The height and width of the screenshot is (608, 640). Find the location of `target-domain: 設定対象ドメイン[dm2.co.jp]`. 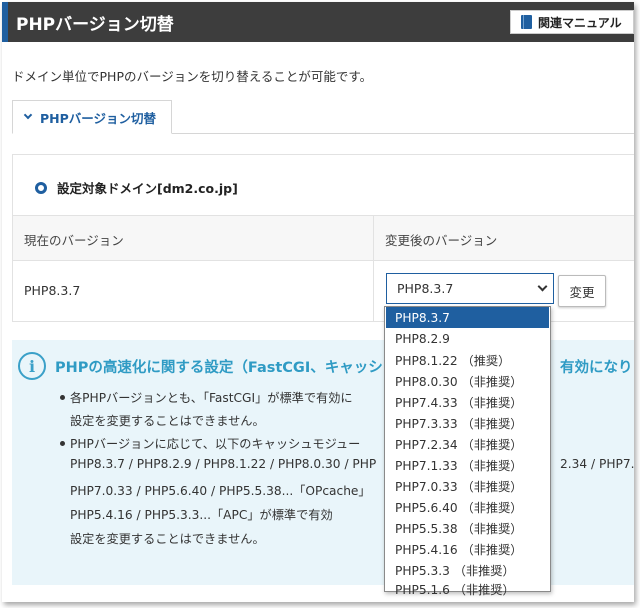

target-domain: 設定対象ドメイン[dm2.co.jp] is located at coordinates (136, 187).